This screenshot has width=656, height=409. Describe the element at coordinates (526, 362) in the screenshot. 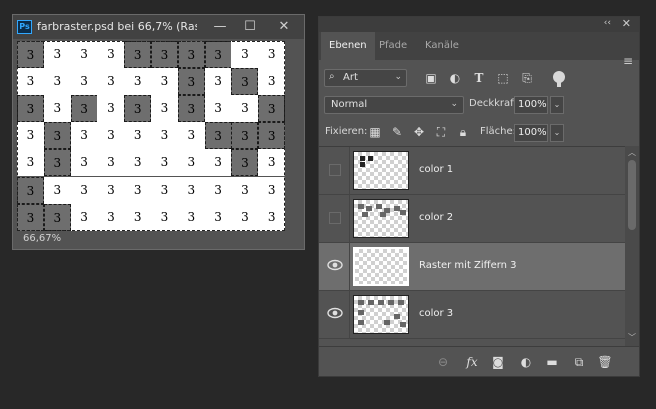

I see `adjustment-icon: ◐` at that location.